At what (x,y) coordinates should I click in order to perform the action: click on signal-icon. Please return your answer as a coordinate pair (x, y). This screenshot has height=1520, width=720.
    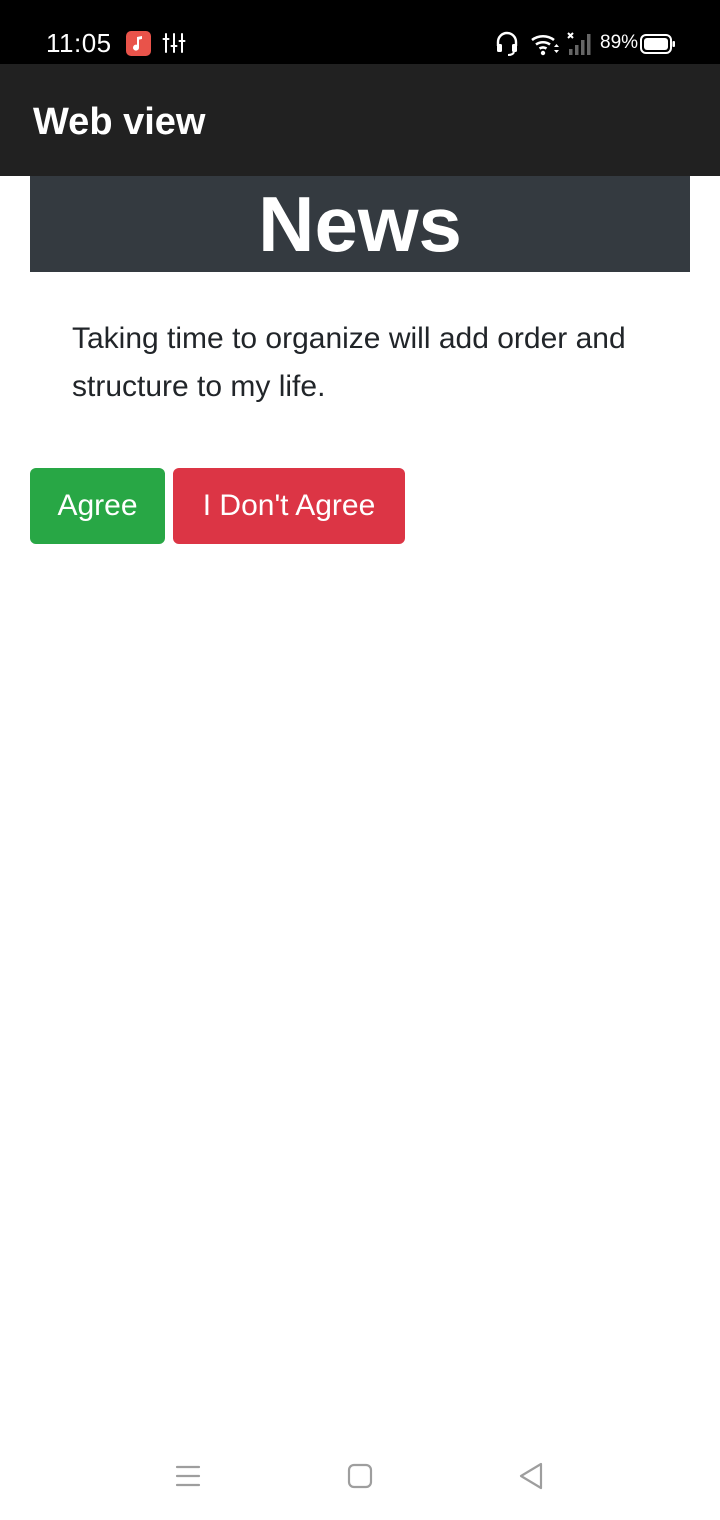
    Looking at the image, I should click on (579, 43).